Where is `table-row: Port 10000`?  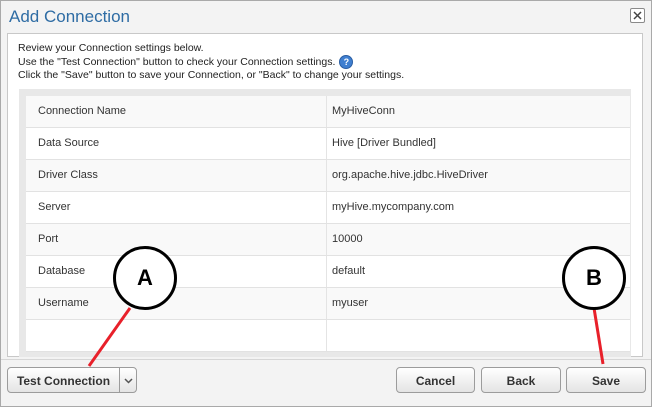 table-row: Port 10000 is located at coordinates (328, 240).